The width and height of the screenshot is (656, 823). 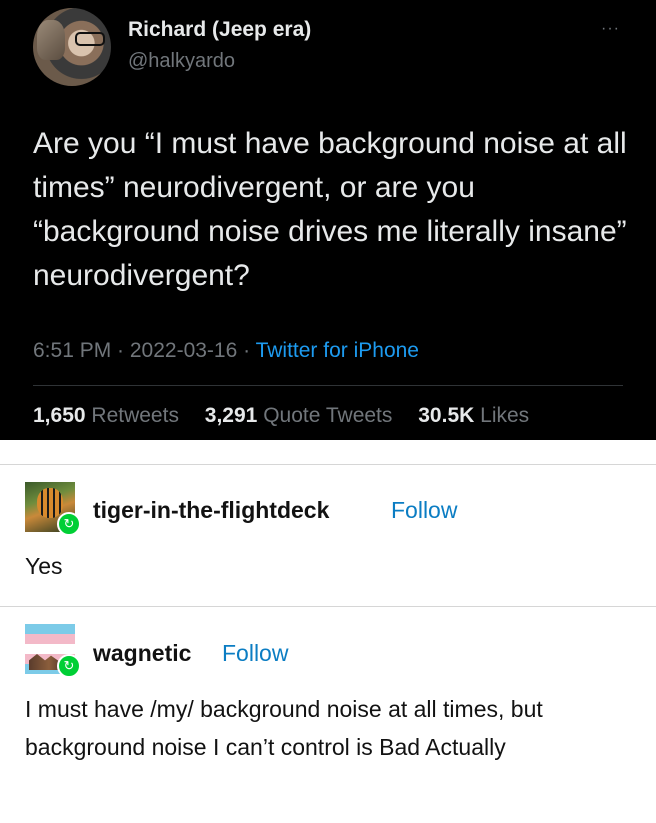 What do you see at coordinates (51, 40) in the screenshot?
I see `cat-image` at bounding box center [51, 40].